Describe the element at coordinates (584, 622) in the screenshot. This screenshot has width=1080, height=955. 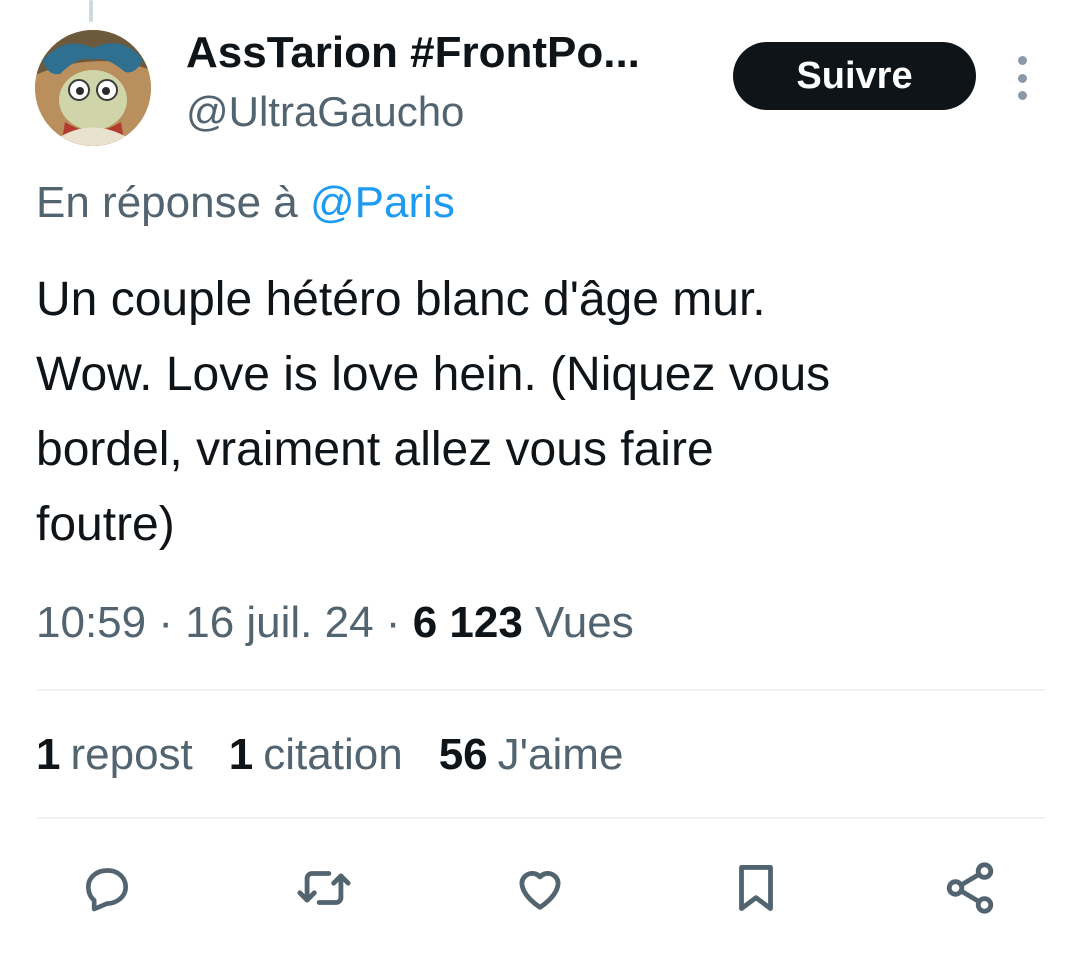
I see `views-label: Vues` at that location.